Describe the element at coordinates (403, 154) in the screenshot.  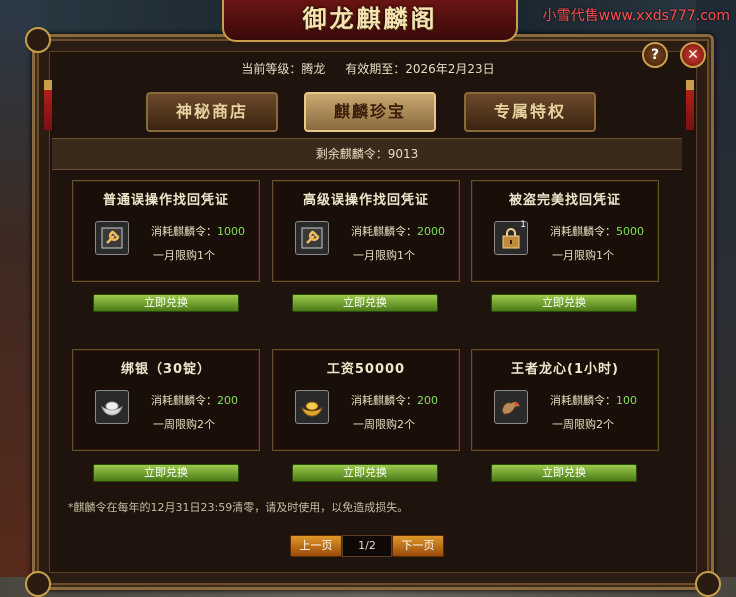
I see `remaining-value: 9013` at that location.